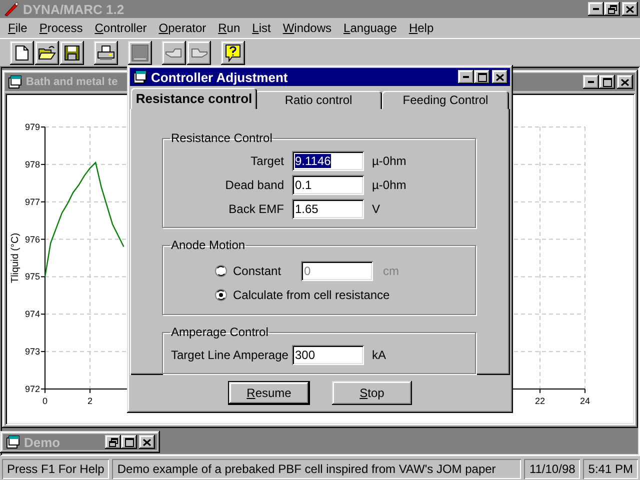 The height and width of the screenshot is (480, 640). I want to click on field-label: Target, so click(267, 161).